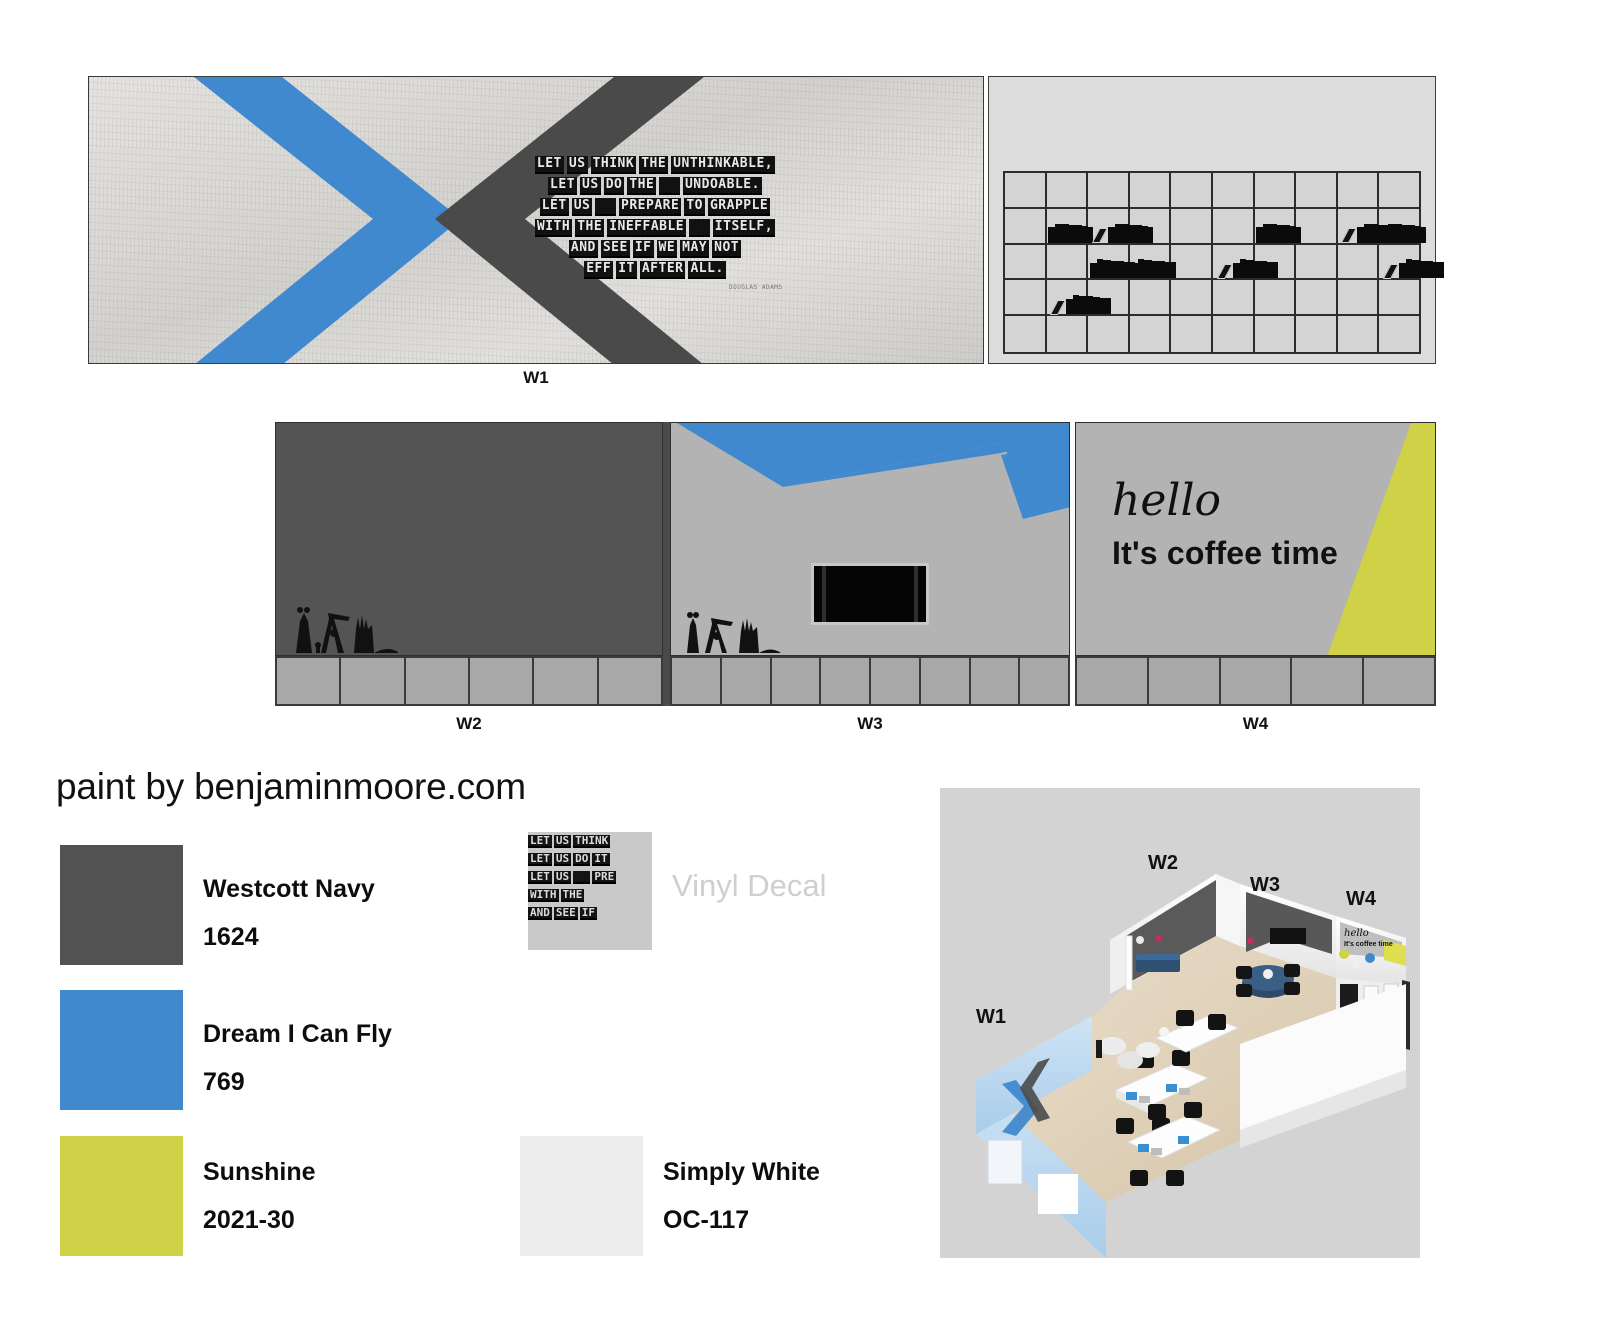 This screenshot has width=1600, height=1328. What do you see at coordinates (991, 1017) in the screenshot?
I see `floorplan-label-w1: W1` at bounding box center [991, 1017].